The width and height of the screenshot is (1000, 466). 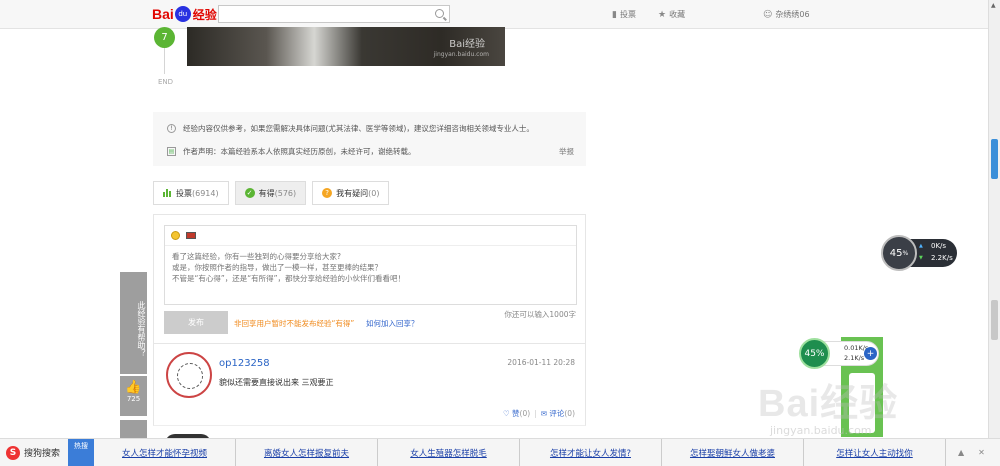 What do you see at coordinates (566, 151) in the screenshot?
I see `report-link: 举报` at bounding box center [566, 151].